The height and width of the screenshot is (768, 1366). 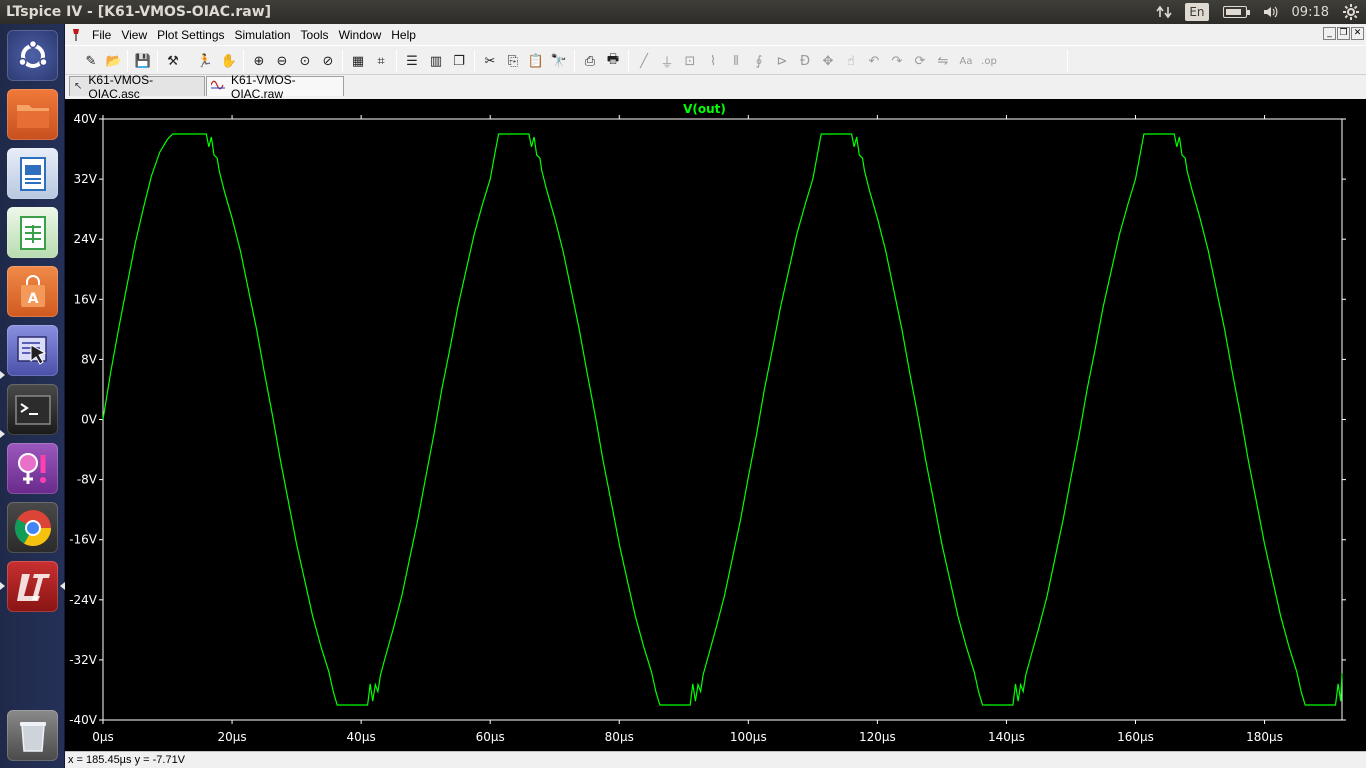 What do you see at coordinates (1270, 12) in the screenshot?
I see `speaker-icon` at bounding box center [1270, 12].